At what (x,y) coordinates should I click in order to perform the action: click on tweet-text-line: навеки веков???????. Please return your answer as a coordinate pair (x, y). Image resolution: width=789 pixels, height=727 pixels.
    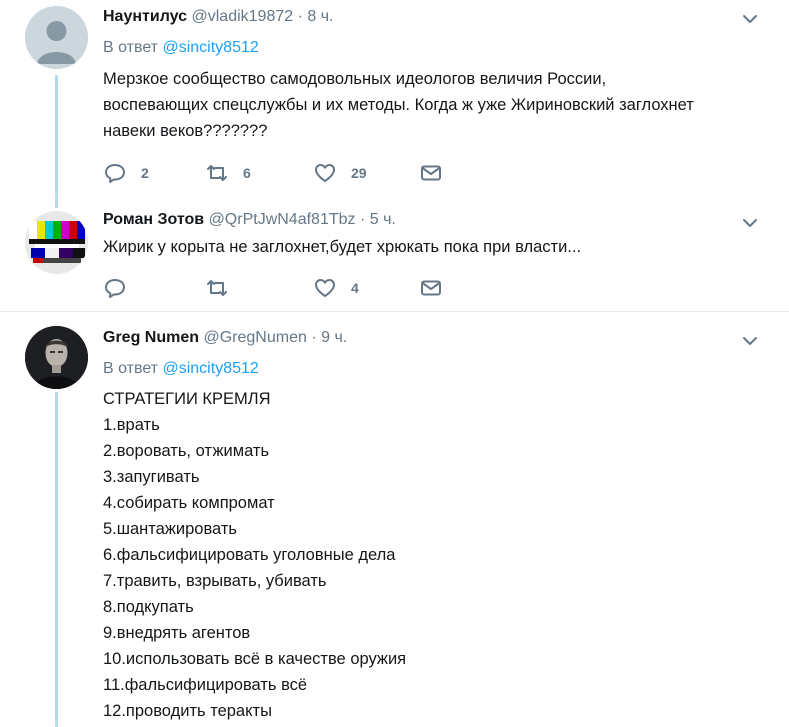
    Looking at the image, I should click on (185, 131).